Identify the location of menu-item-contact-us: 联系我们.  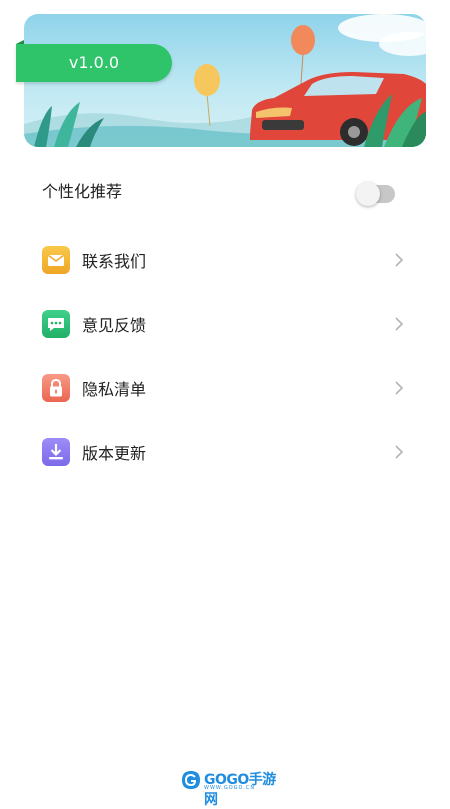
(225, 260).